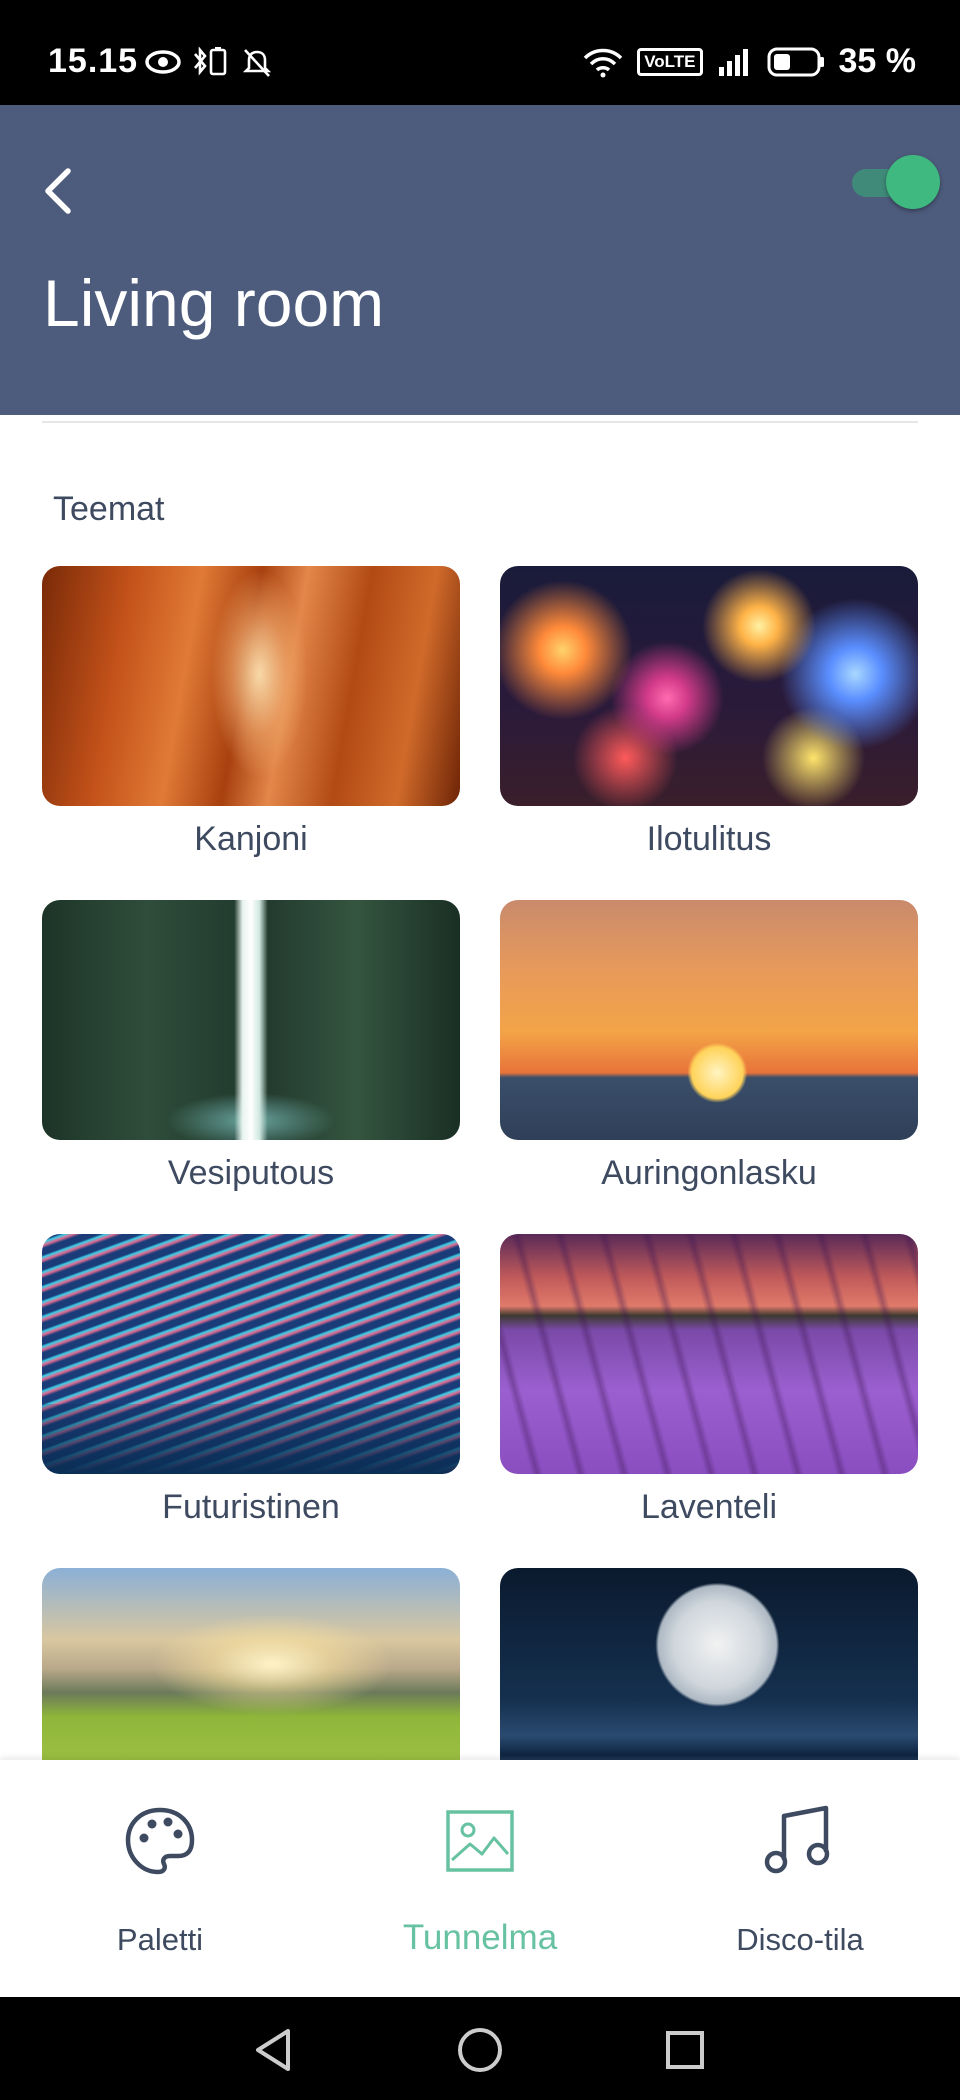 This screenshot has width=960, height=2100. I want to click on theme-label: Auringonlasku, so click(709, 1173).